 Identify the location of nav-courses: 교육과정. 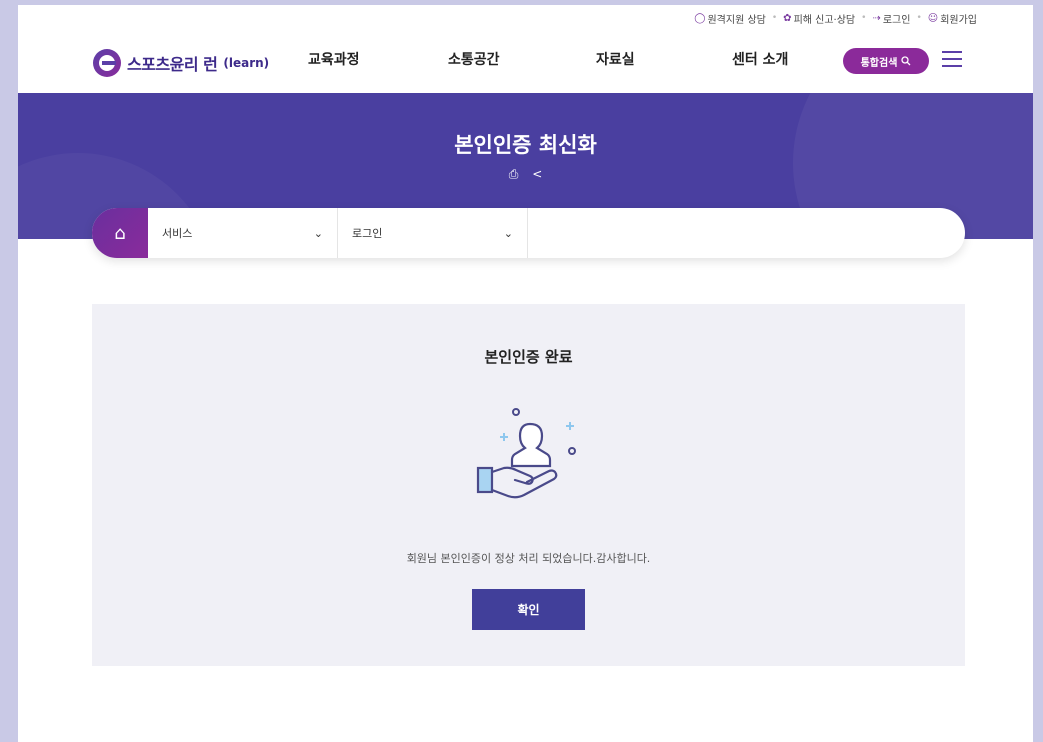
(378, 59).